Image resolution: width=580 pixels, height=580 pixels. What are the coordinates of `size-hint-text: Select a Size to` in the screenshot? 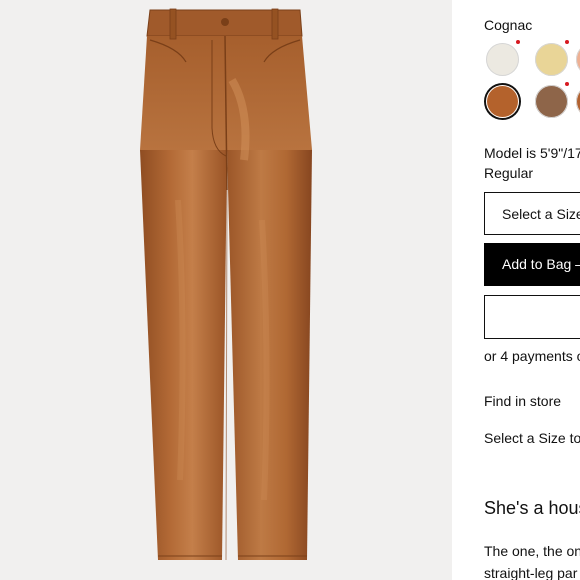 It's located at (532, 438).